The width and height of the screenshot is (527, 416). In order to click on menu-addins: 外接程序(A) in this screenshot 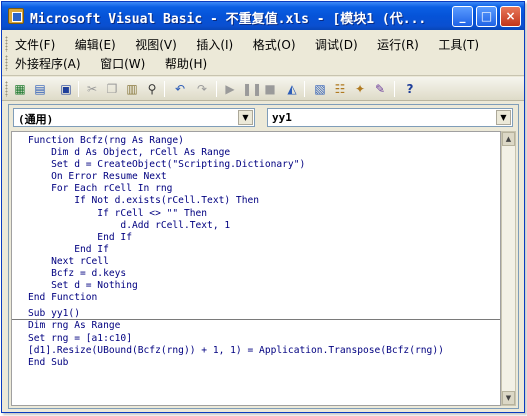, I will do `click(48, 63)`.